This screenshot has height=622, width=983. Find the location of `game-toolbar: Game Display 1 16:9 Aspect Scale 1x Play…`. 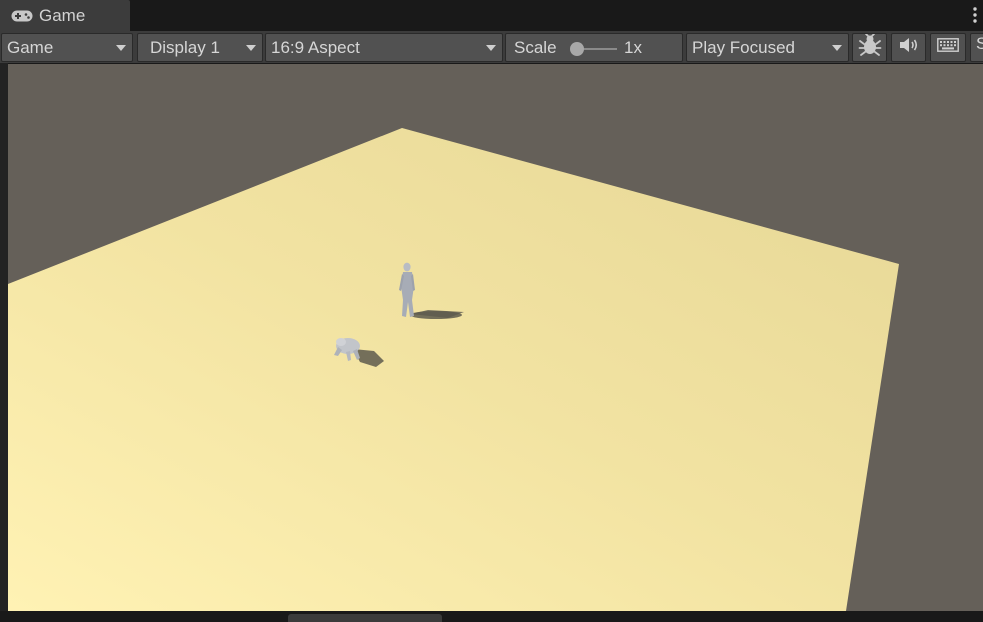

game-toolbar: Game Display 1 16:9 Aspect Scale 1x Play… is located at coordinates (491, 47).